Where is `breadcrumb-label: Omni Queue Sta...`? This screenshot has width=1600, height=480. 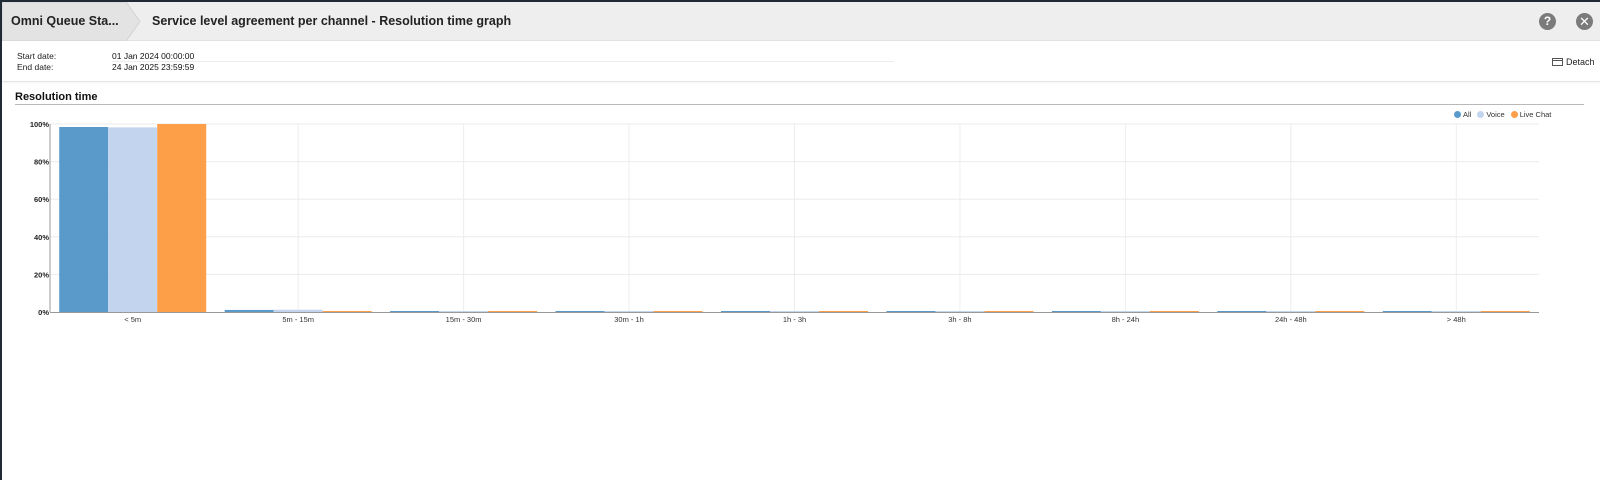 breadcrumb-label: Omni Queue Sta... is located at coordinates (65, 21).